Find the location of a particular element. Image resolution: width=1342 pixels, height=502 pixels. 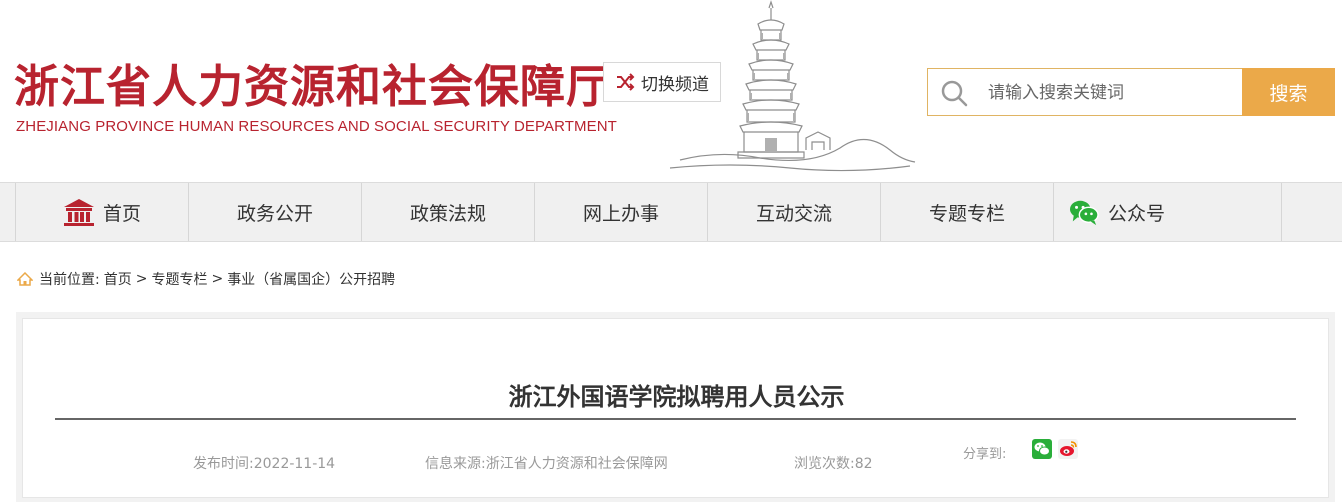

nav-item-interaction: 互动交流 is located at coordinates (793, 212).